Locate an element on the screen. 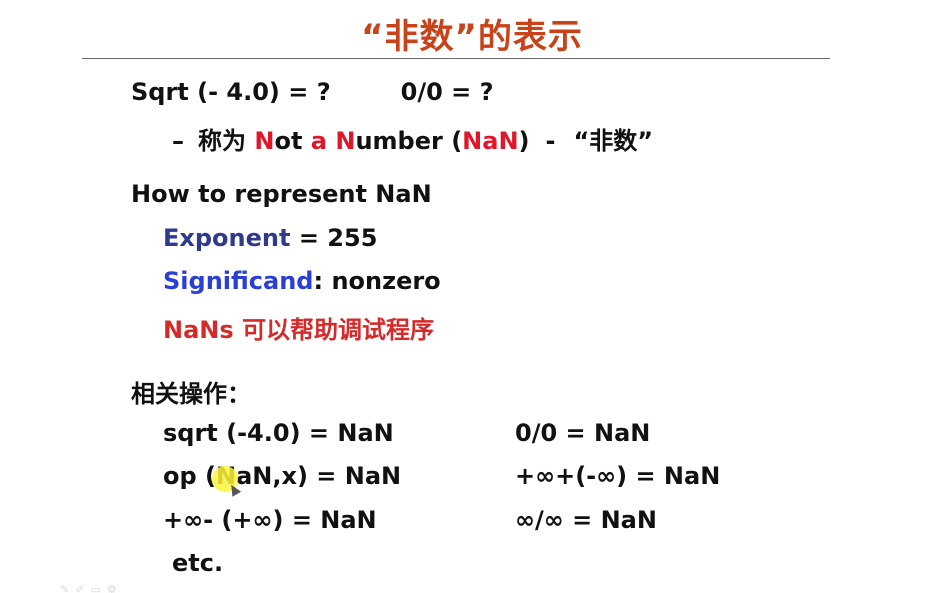 The height and width of the screenshot is (593, 944). op-right-inf-div: ∞/∞ = NaN is located at coordinates (586, 520).